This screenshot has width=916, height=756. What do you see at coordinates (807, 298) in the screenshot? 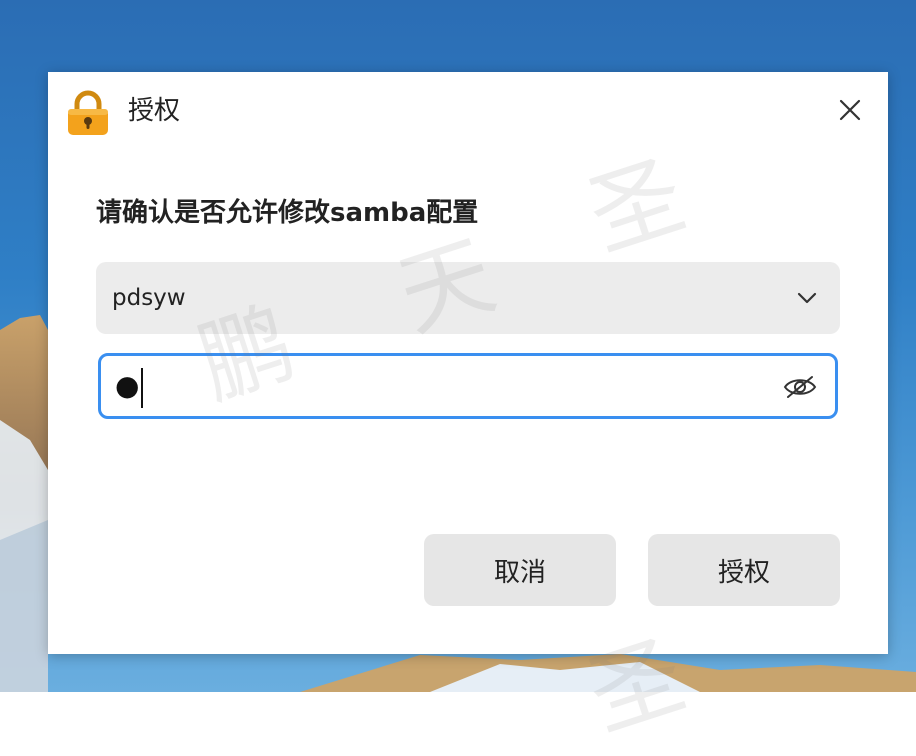
I see `chevron-down-icon` at bounding box center [807, 298].